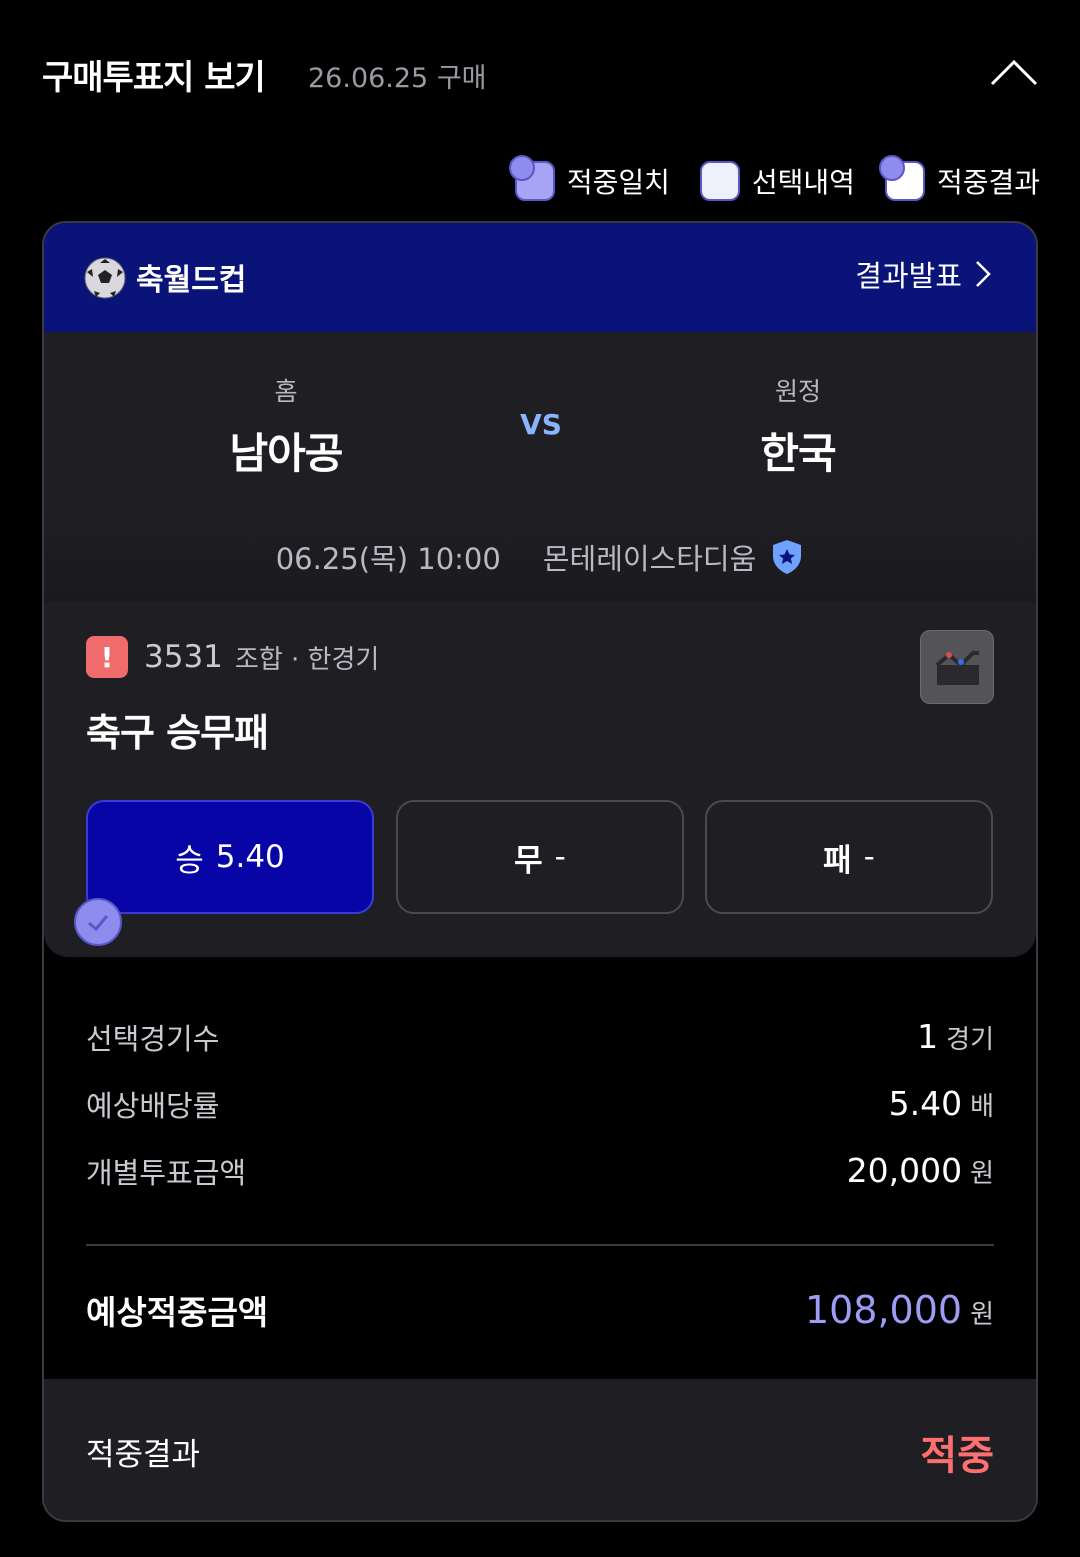 Image resolution: width=1080 pixels, height=1557 pixels. Describe the element at coordinates (540, 1449) in the screenshot. I see `hit-result-row: 적중결과 적중` at that location.